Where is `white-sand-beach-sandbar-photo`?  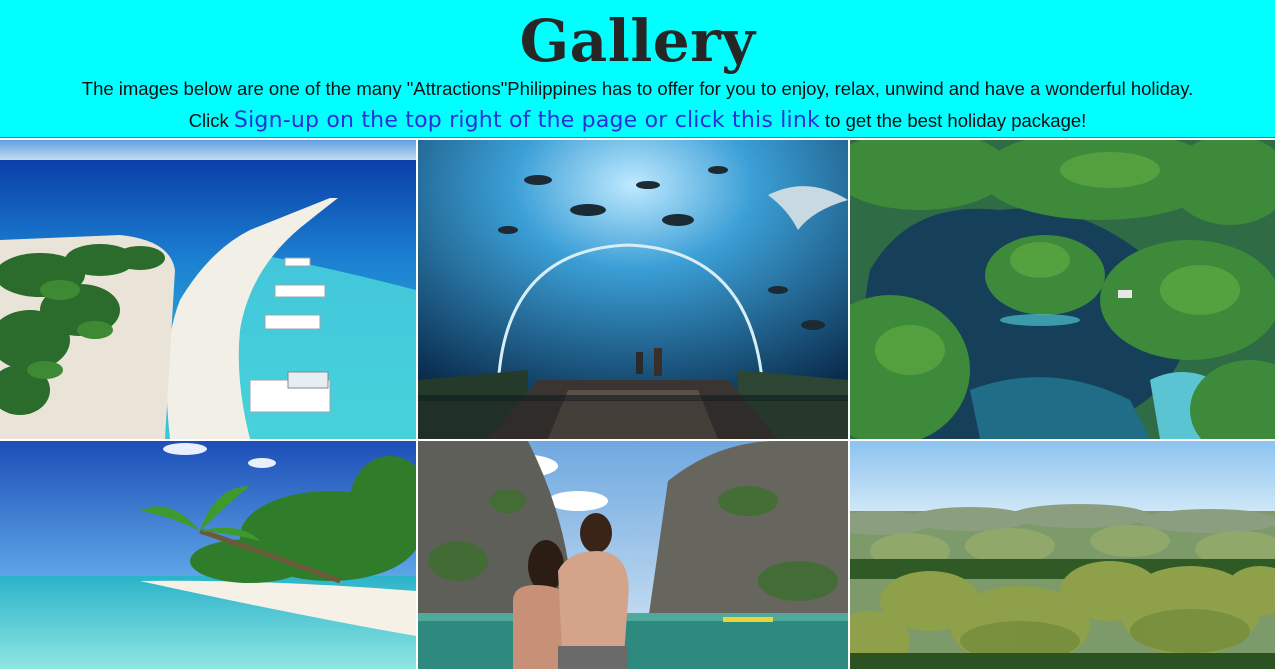
white-sand-beach-sandbar-photo is located at coordinates (208, 289).